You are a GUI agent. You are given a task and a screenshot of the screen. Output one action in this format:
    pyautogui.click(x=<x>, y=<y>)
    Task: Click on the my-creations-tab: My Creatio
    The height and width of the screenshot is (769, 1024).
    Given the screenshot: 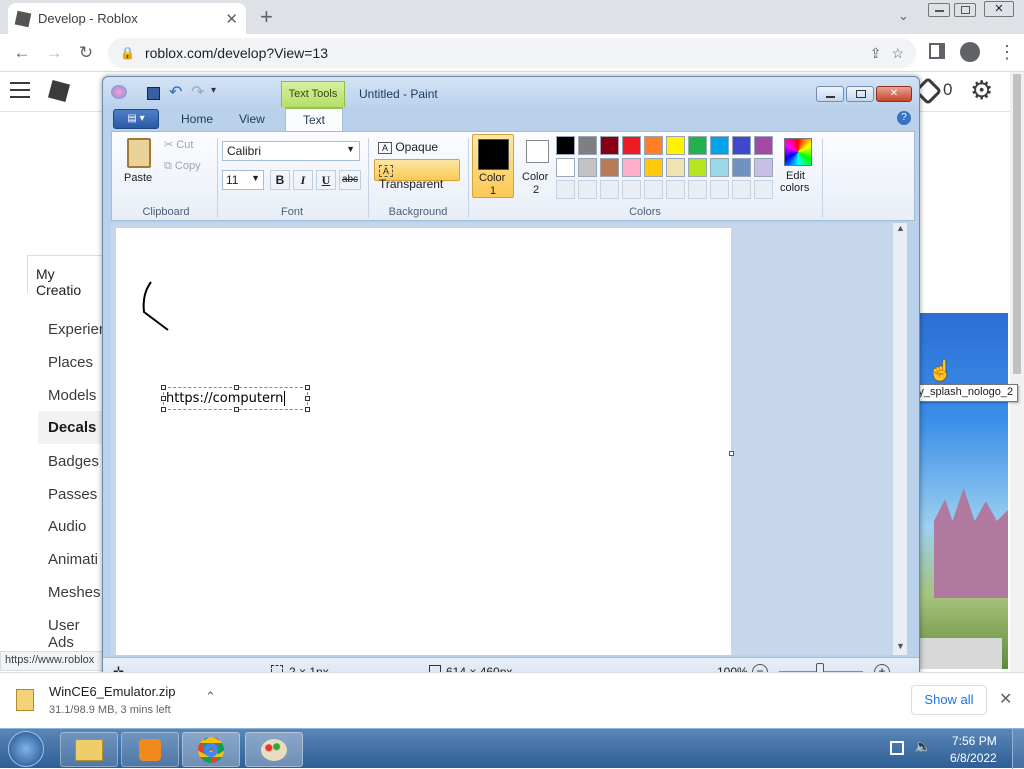 What is the action you would take?
    pyautogui.click(x=67, y=276)
    